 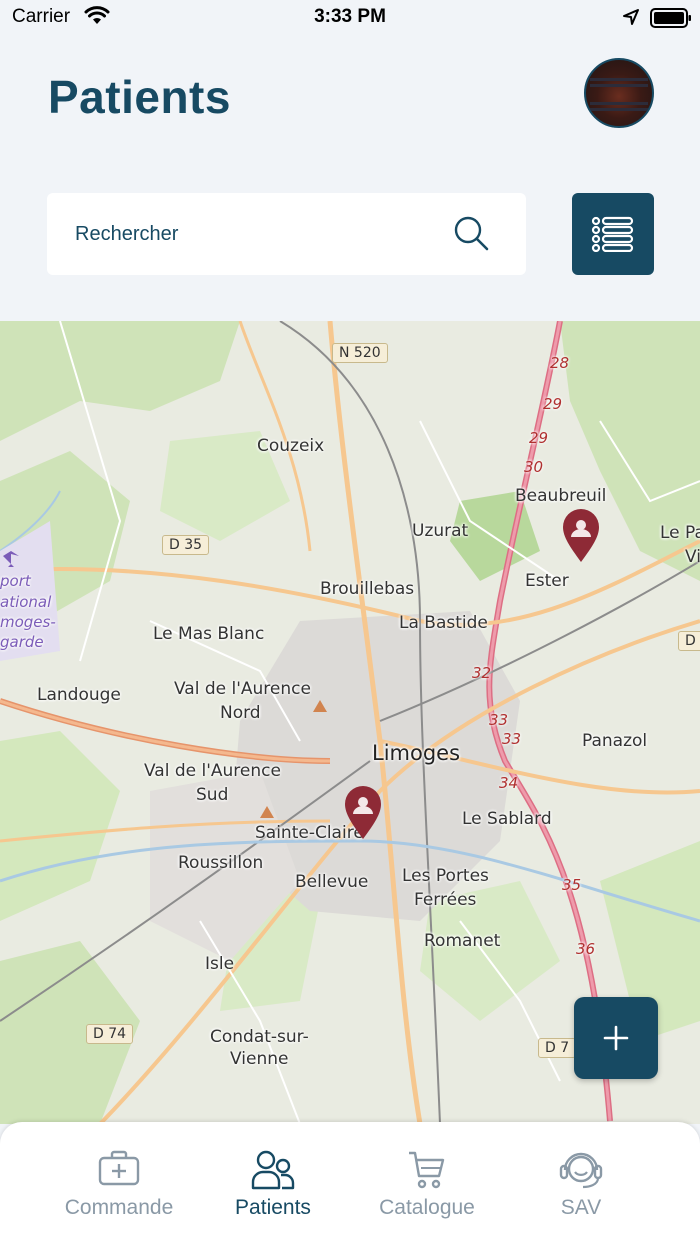 What do you see at coordinates (209, 634) in the screenshot?
I see `map-label: Le Mas Blanc` at bounding box center [209, 634].